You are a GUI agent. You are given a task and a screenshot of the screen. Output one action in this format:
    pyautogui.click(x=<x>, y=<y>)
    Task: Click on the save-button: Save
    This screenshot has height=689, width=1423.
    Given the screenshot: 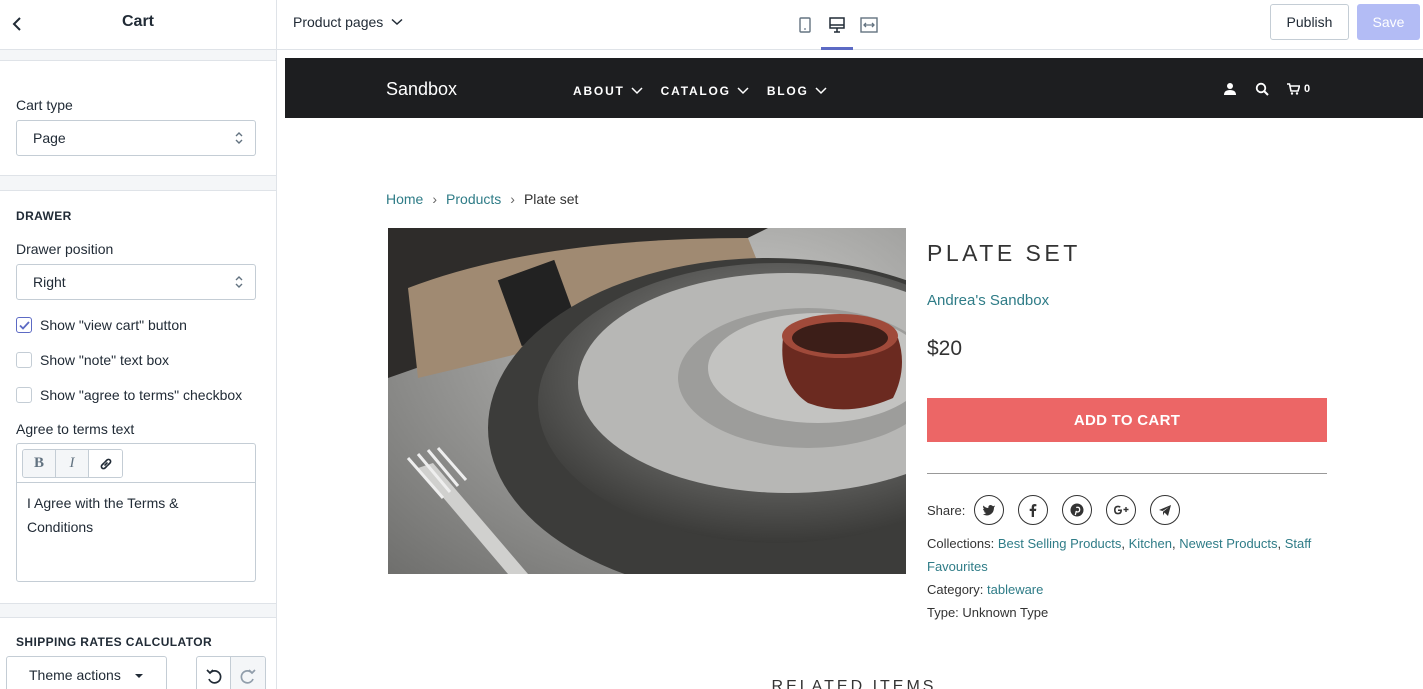 What is the action you would take?
    pyautogui.click(x=1388, y=22)
    